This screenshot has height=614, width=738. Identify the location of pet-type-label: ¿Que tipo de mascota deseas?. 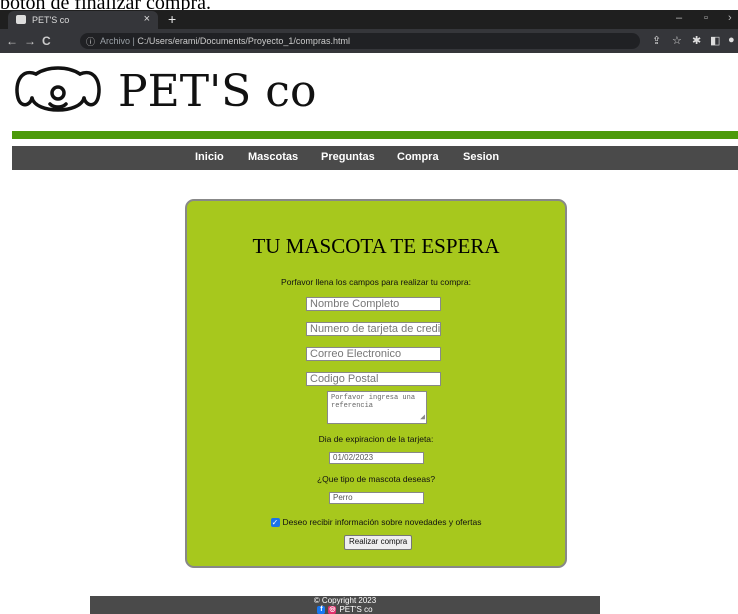
(376, 479).